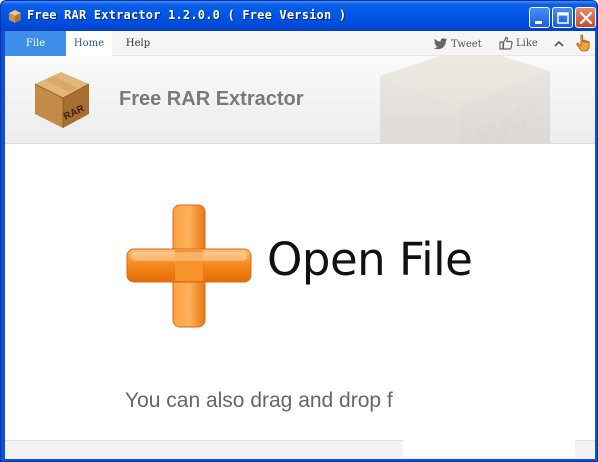 This screenshot has width=598, height=462. What do you see at coordinates (35, 43) in the screenshot?
I see `menu-file: File` at bounding box center [35, 43].